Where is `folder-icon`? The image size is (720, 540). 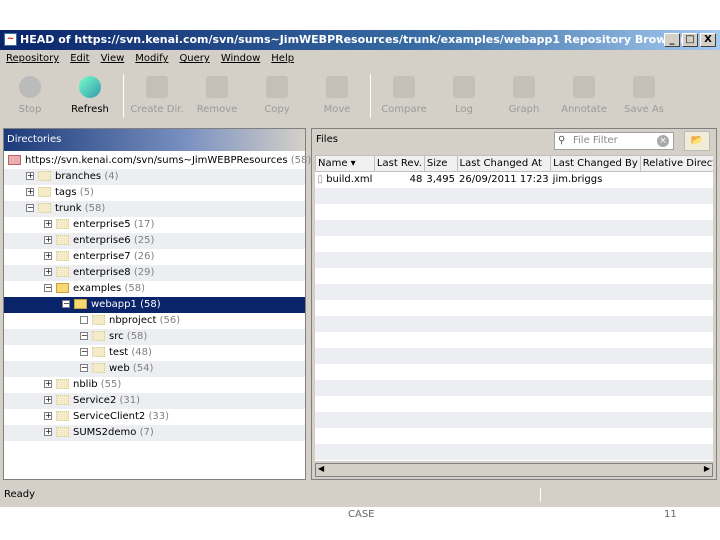
folder-icon is located at coordinates (44, 208).